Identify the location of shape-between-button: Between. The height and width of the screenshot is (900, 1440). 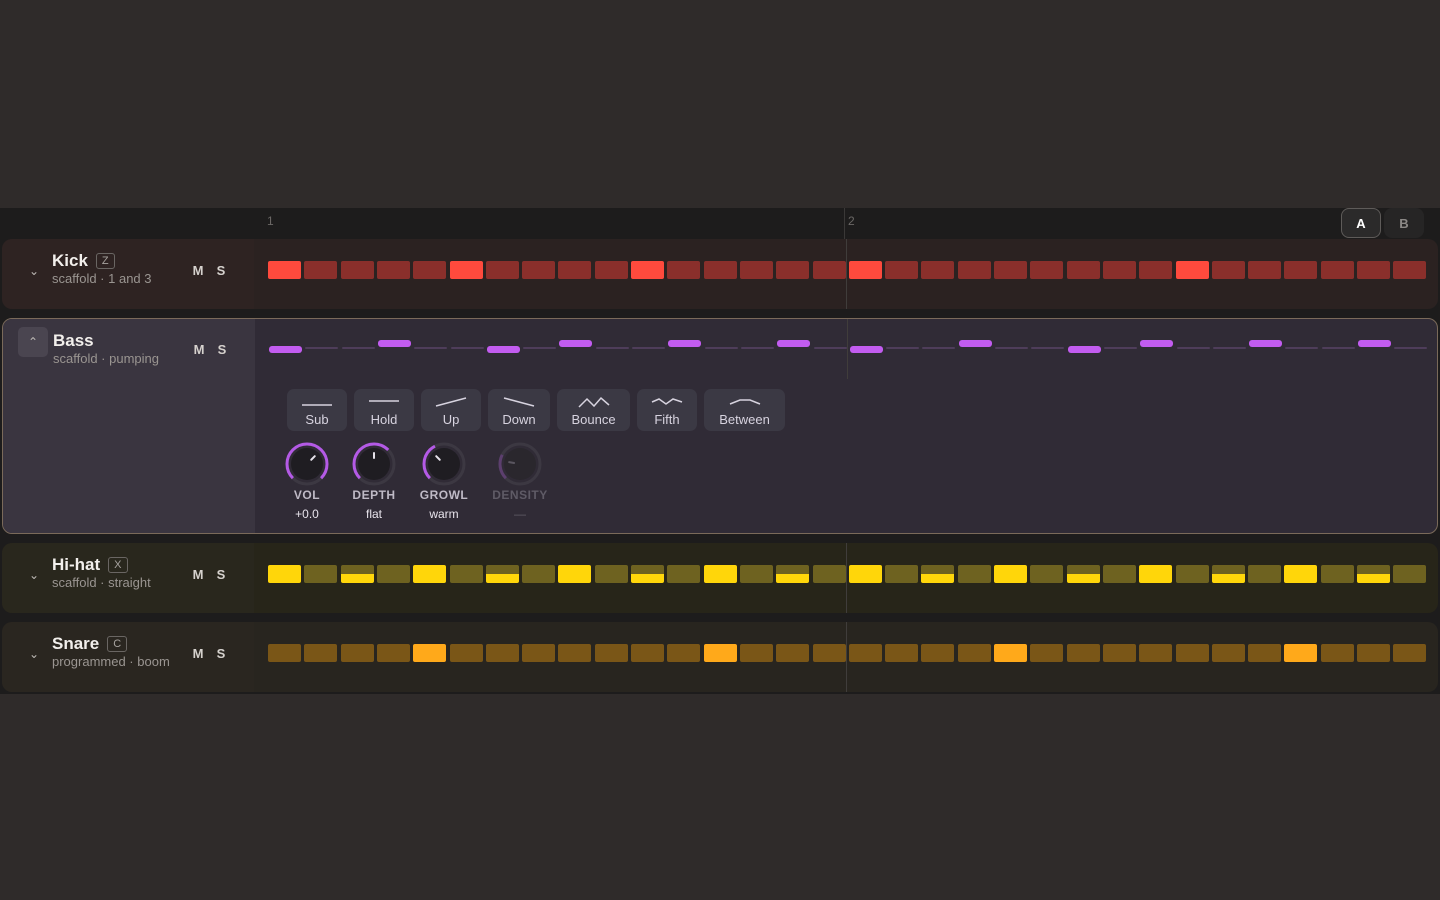
(744, 410).